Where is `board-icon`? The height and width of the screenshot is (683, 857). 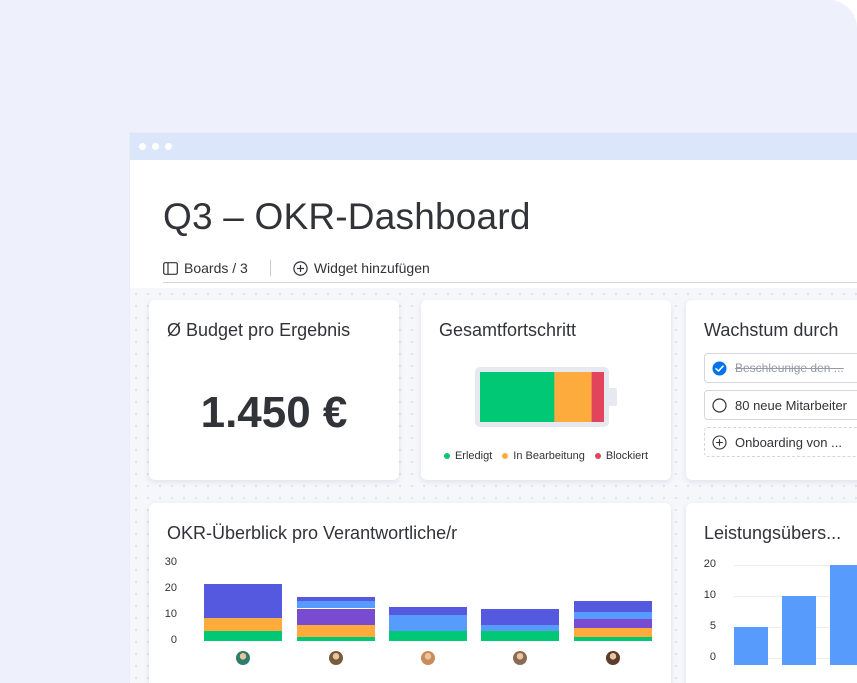
board-icon is located at coordinates (170, 268).